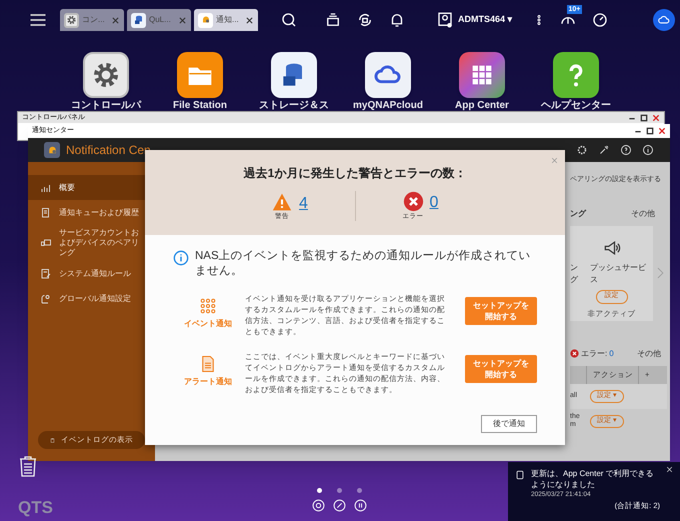 This screenshot has width=680, height=521. What do you see at coordinates (445, 20) in the screenshot?
I see `user-icon` at bounding box center [445, 20].